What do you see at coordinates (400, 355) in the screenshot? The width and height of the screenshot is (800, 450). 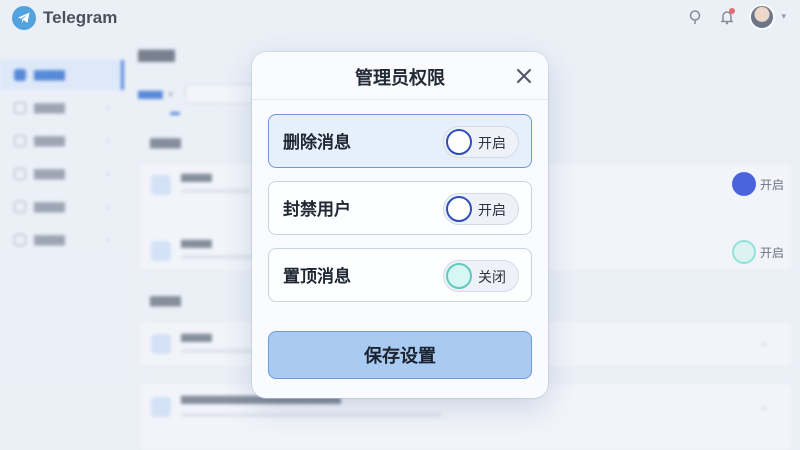 I see `save-settings-button: 保存设置` at bounding box center [400, 355].